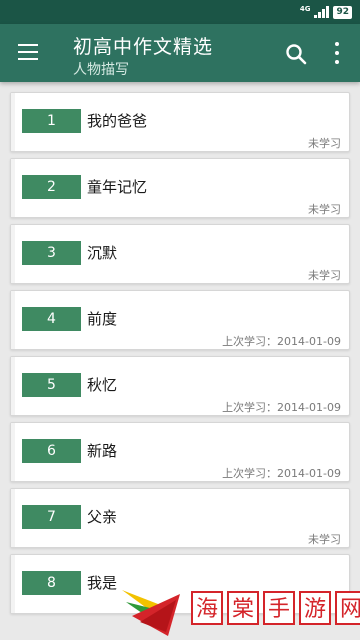 The image size is (360, 640). I want to click on watermark-char: 网, so click(347, 608).